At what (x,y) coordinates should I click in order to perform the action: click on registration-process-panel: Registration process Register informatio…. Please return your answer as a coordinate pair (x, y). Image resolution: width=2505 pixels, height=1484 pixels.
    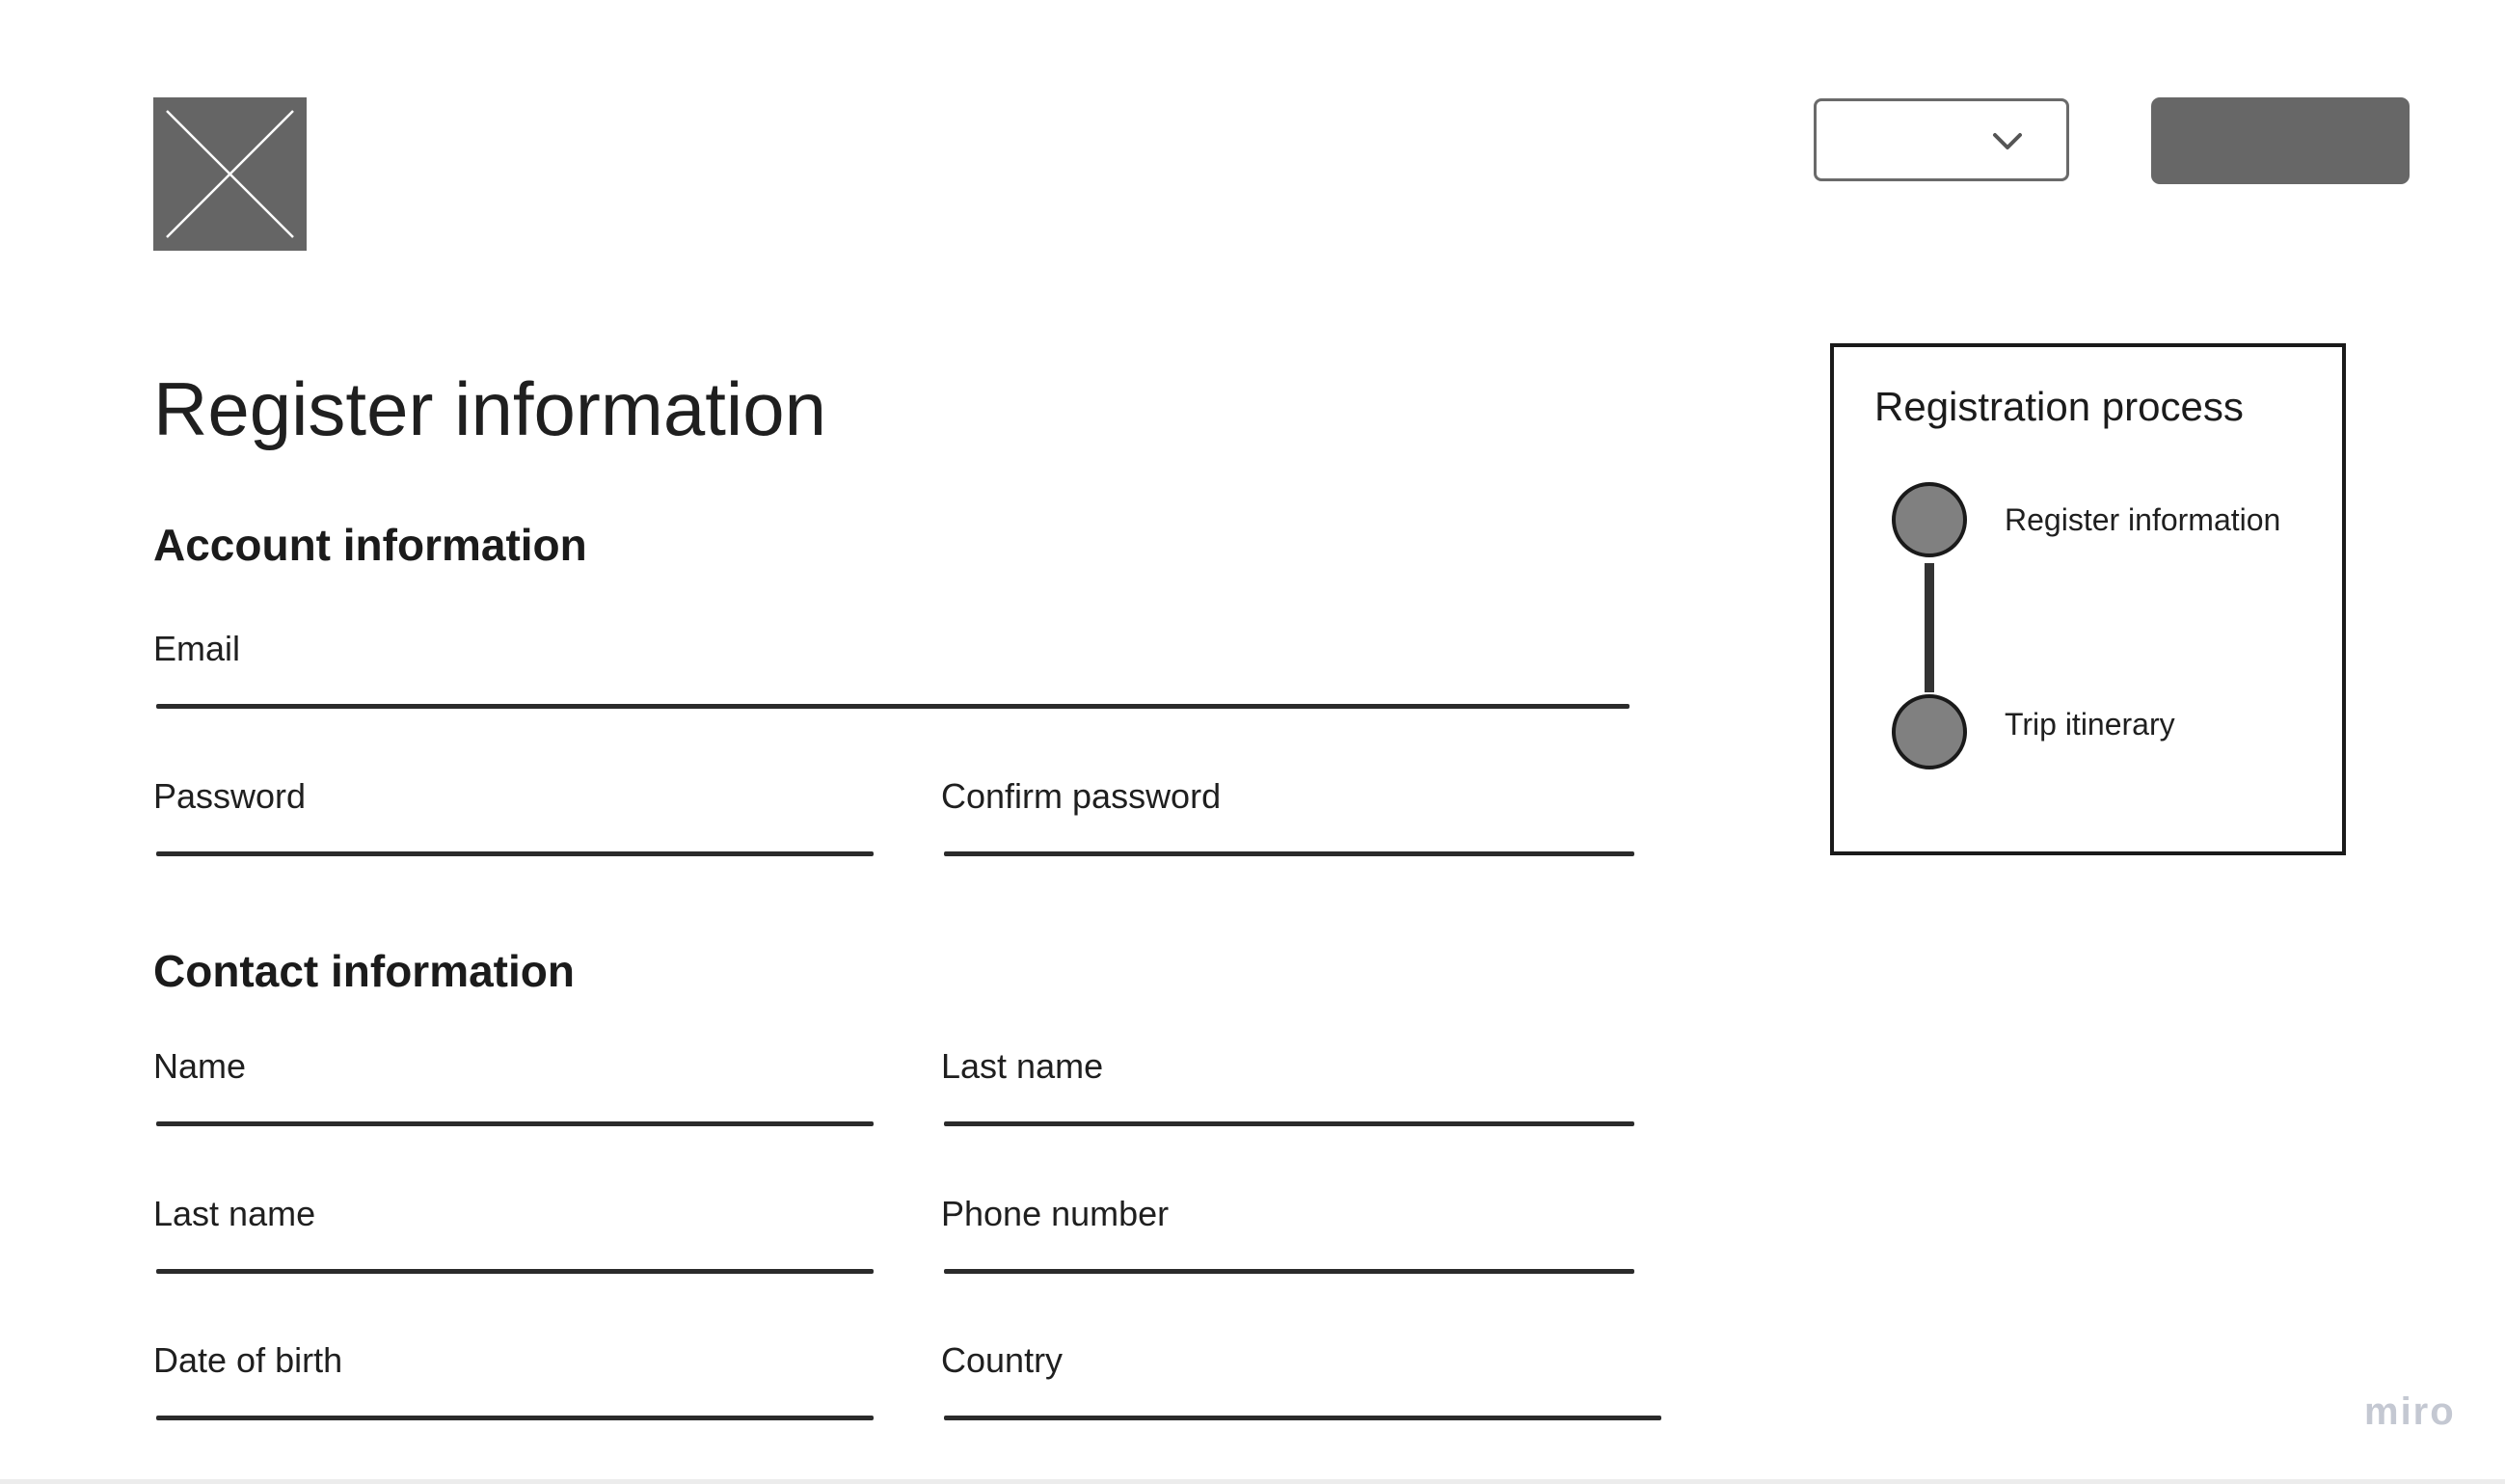
    Looking at the image, I should click on (2088, 599).